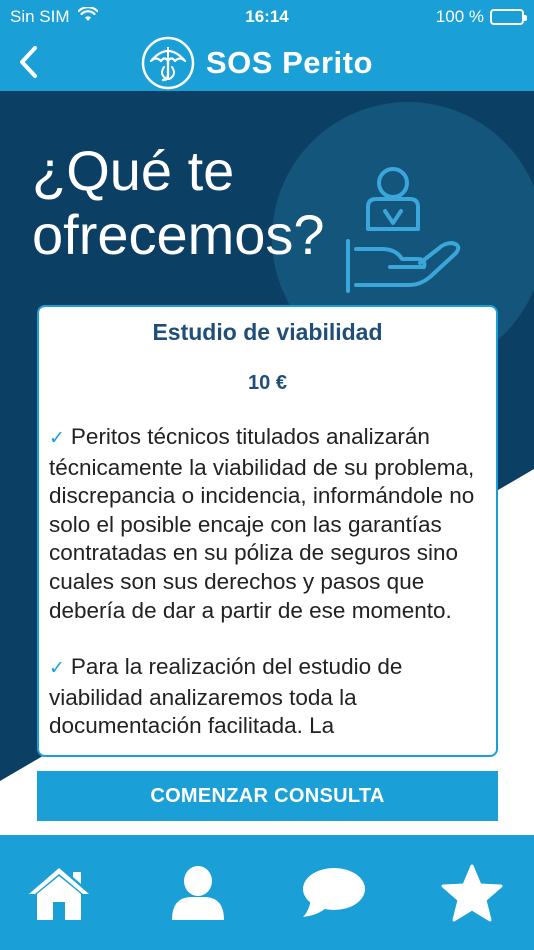  I want to click on chat-icon, so click(334, 892).